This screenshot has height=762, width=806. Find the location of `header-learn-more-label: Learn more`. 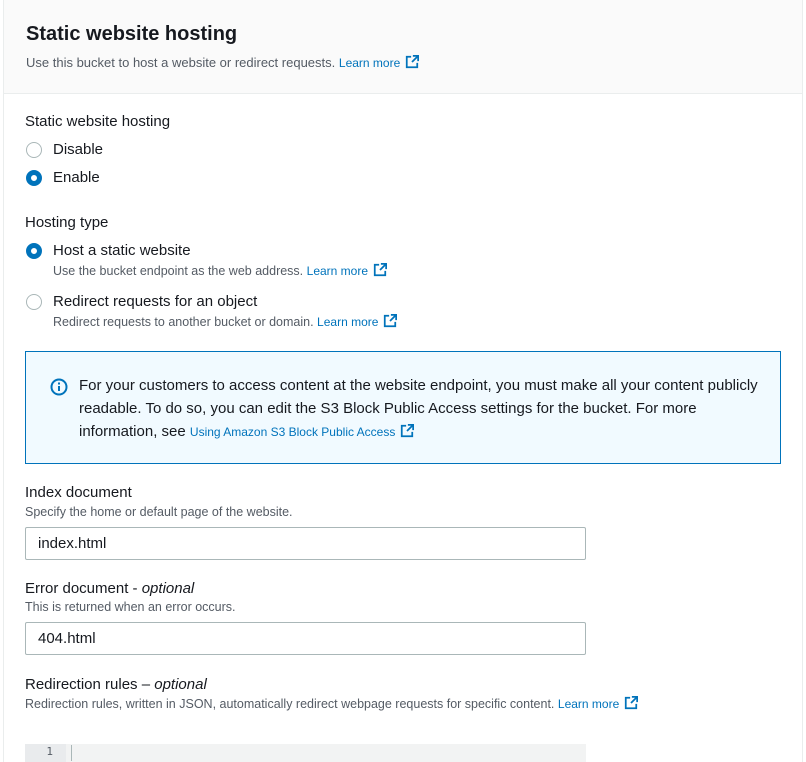

header-learn-more-label: Learn more is located at coordinates (369, 63).